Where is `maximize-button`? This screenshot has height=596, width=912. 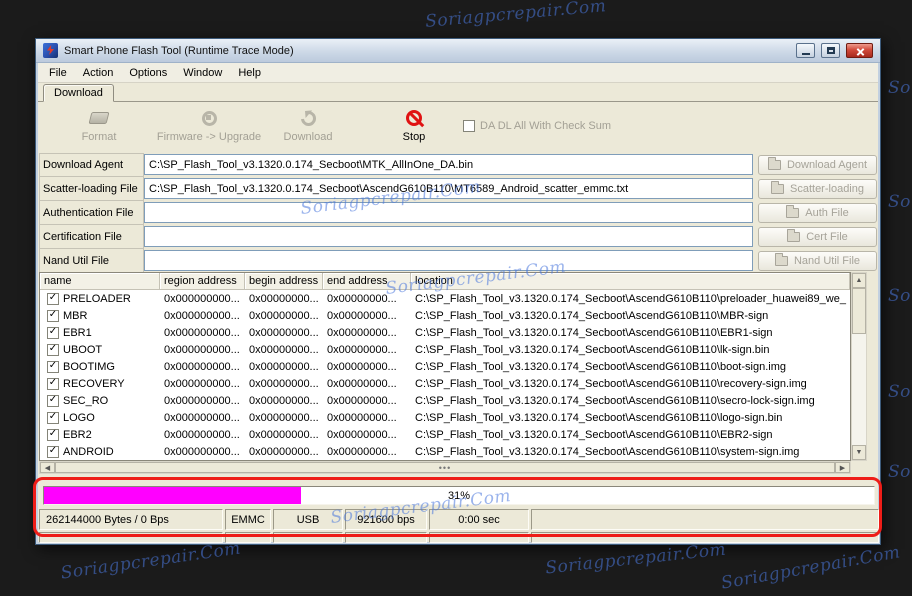 maximize-button is located at coordinates (830, 50).